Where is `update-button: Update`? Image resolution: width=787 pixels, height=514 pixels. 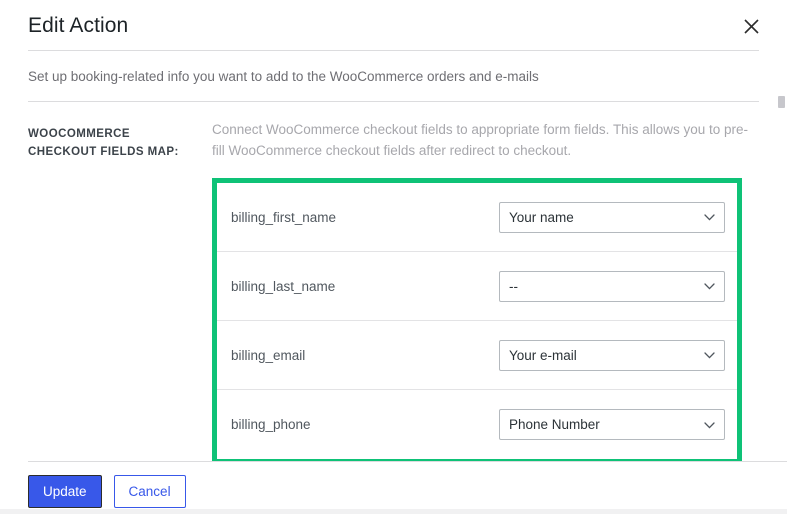
update-button: Update is located at coordinates (65, 491).